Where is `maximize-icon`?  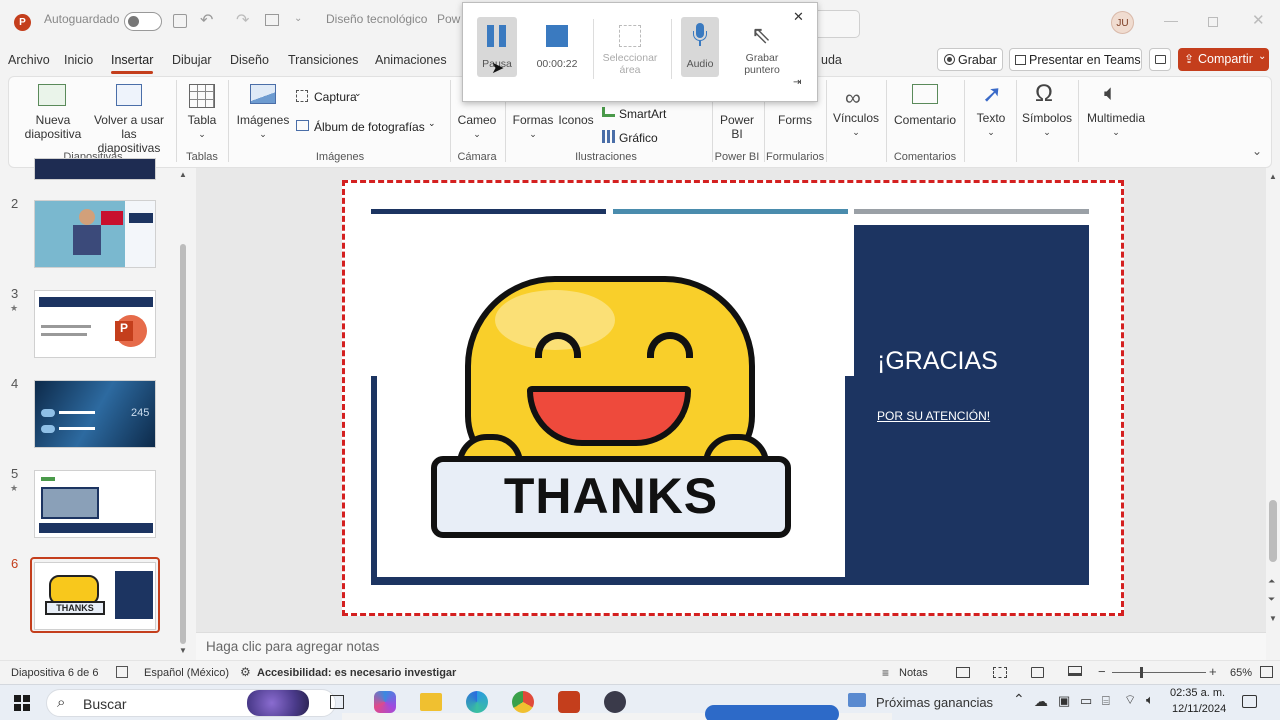
maximize-icon is located at coordinates (1213, 22).